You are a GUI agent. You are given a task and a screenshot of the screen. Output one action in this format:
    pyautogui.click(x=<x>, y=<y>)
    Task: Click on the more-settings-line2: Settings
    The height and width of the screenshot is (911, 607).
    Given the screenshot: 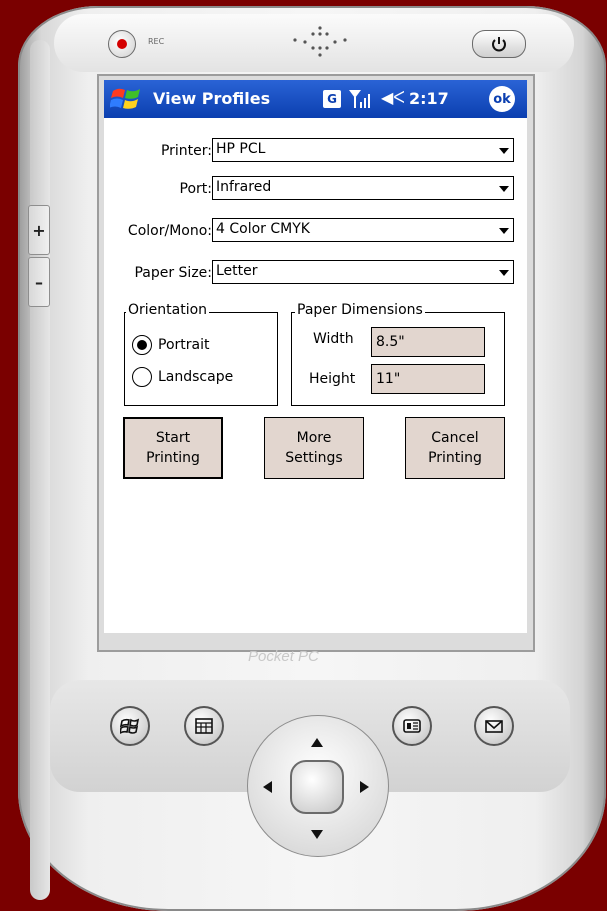 What is the action you would take?
    pyautogui.click(x=314, y=458)
    